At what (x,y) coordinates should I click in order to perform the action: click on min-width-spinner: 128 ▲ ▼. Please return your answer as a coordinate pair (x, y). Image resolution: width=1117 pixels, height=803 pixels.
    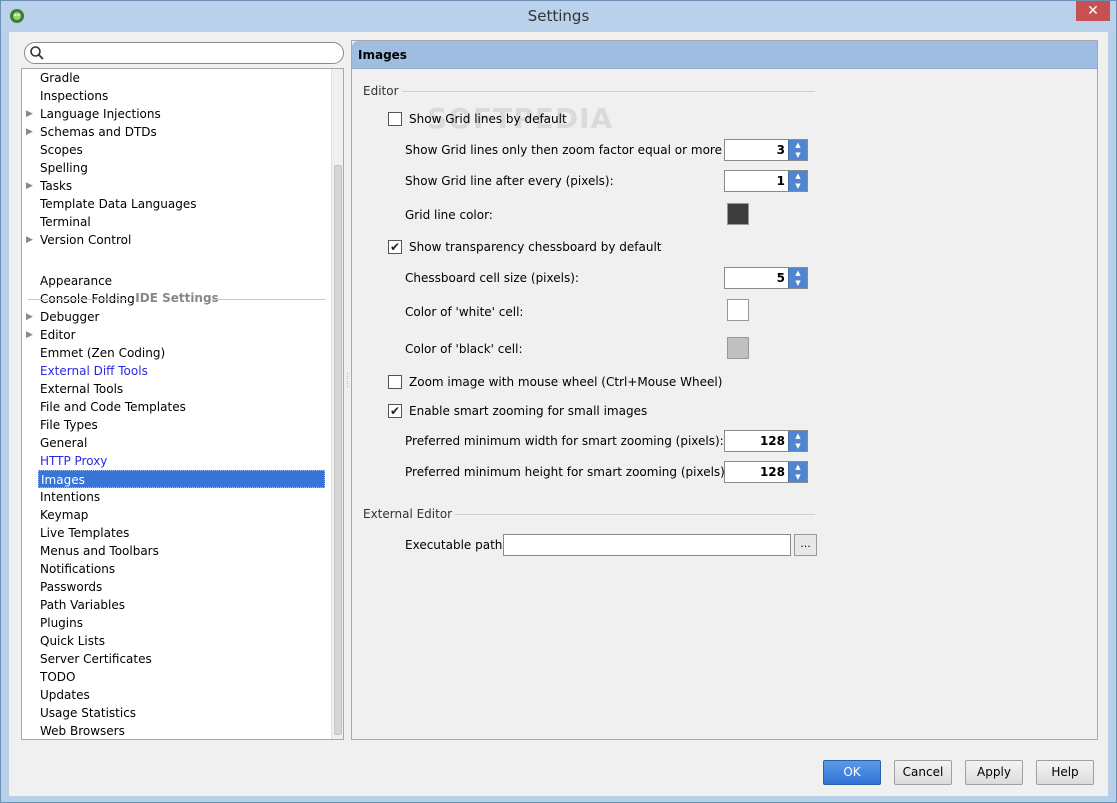
    Looking at the image, I should click on (766, 441).